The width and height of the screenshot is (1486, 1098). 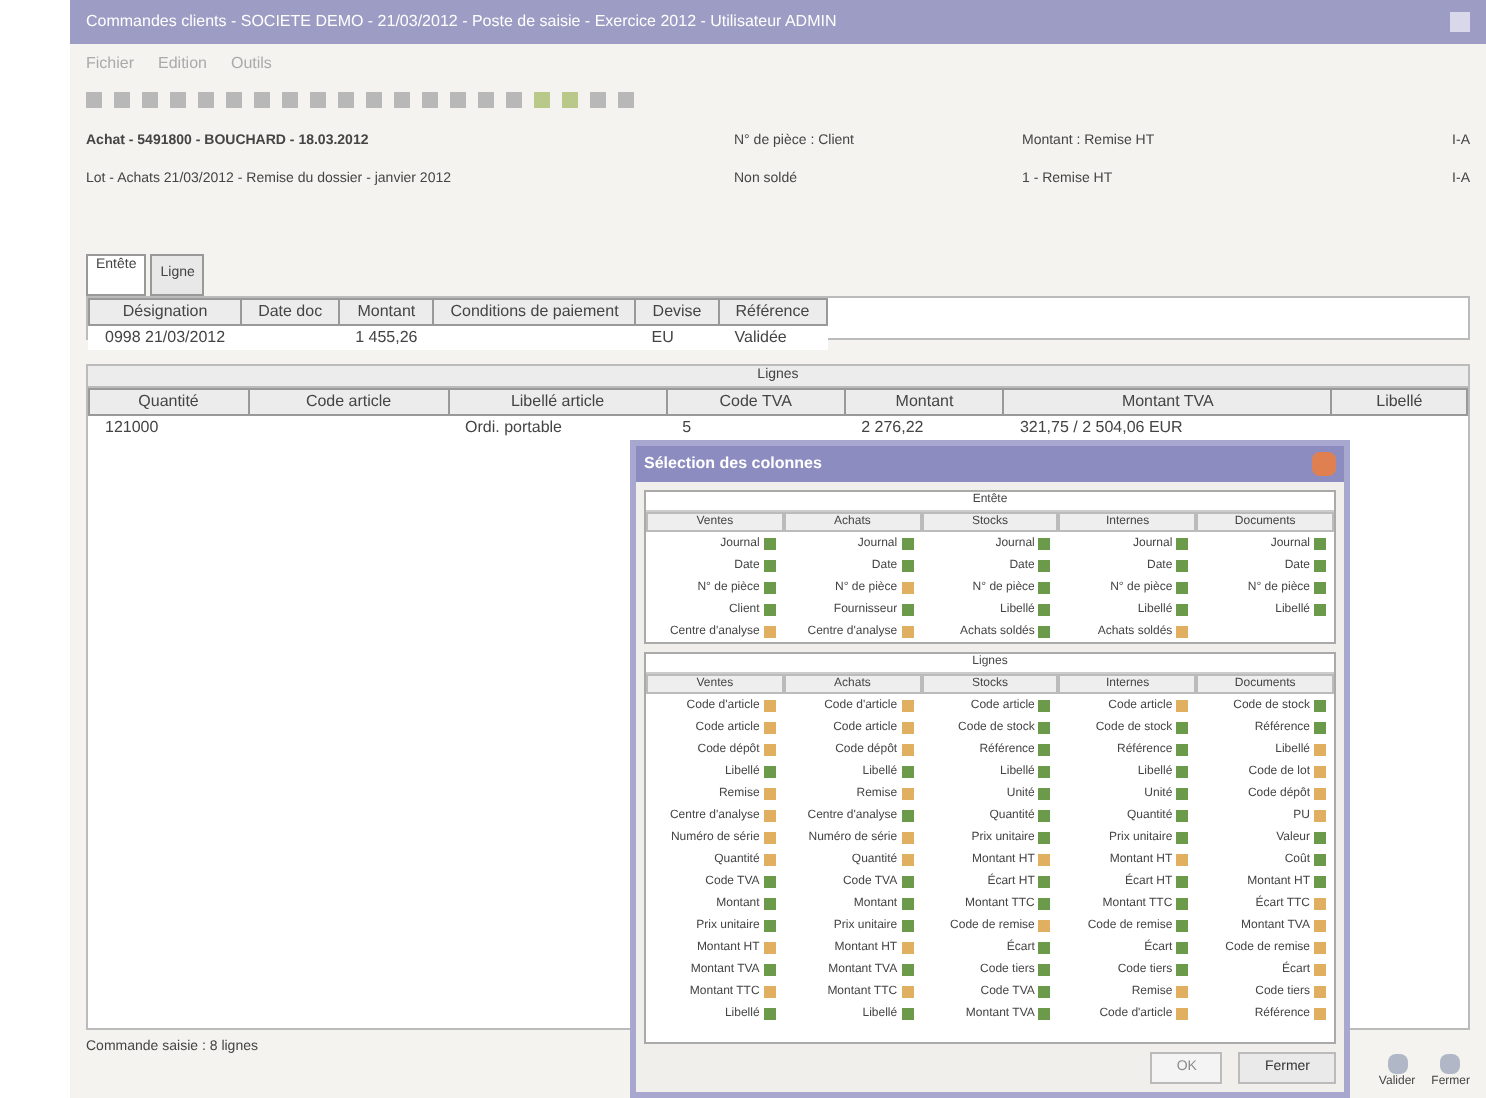 I want to click on column-header: Code article, so click(x=349, y=402).